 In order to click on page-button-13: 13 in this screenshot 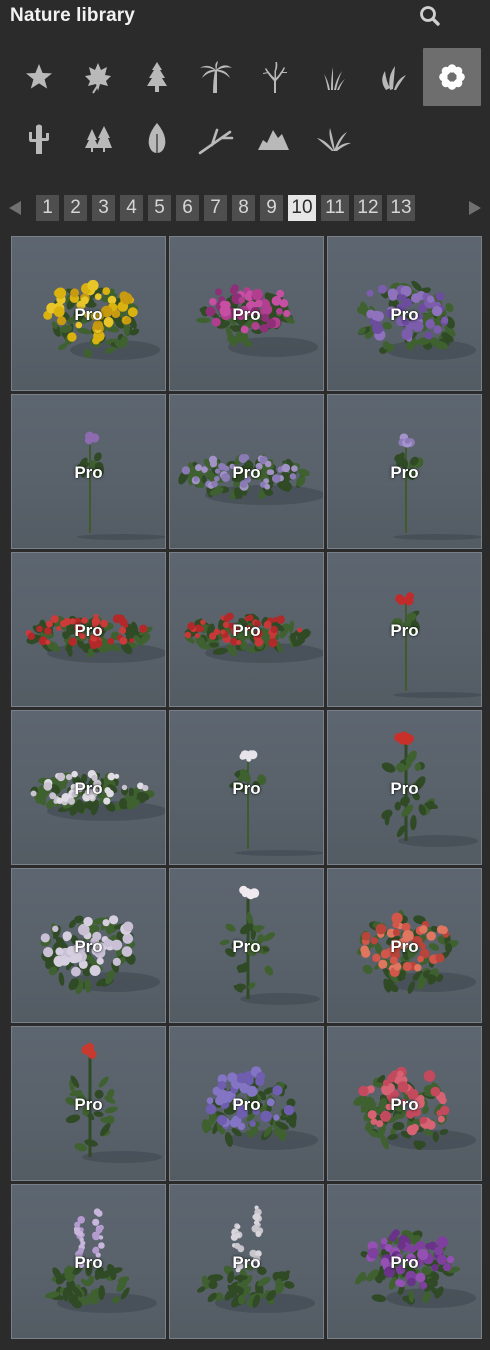, I will do `click(401, 208)`.